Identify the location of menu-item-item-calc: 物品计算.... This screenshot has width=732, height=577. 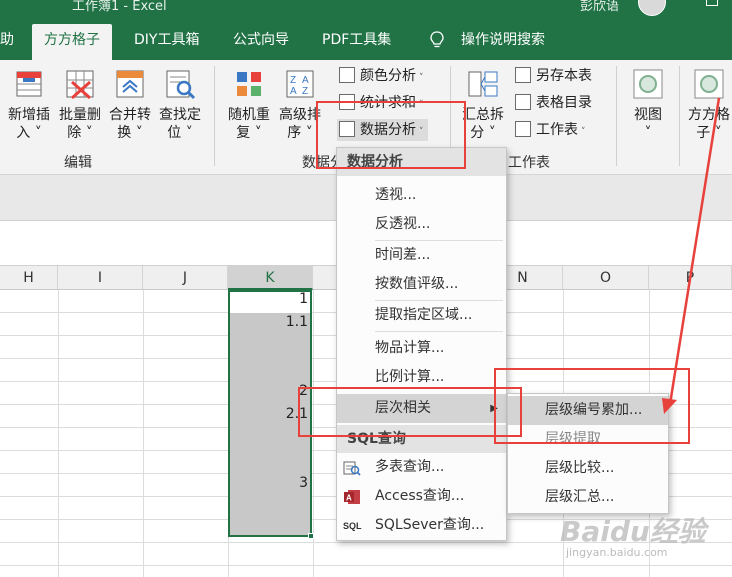
(421, 348).